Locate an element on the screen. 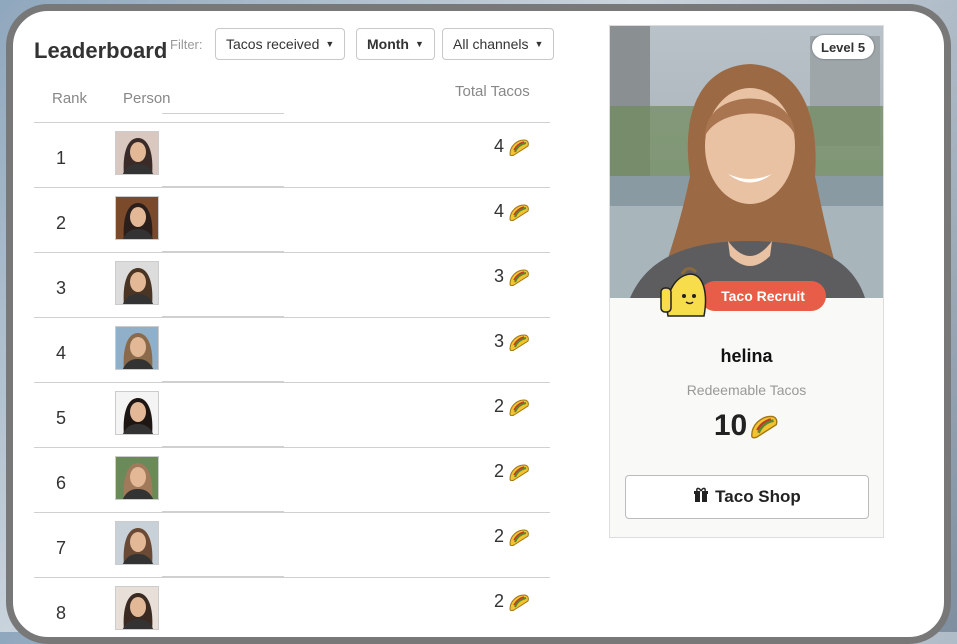  table-row: 14 is located at coordinates (292, 154).